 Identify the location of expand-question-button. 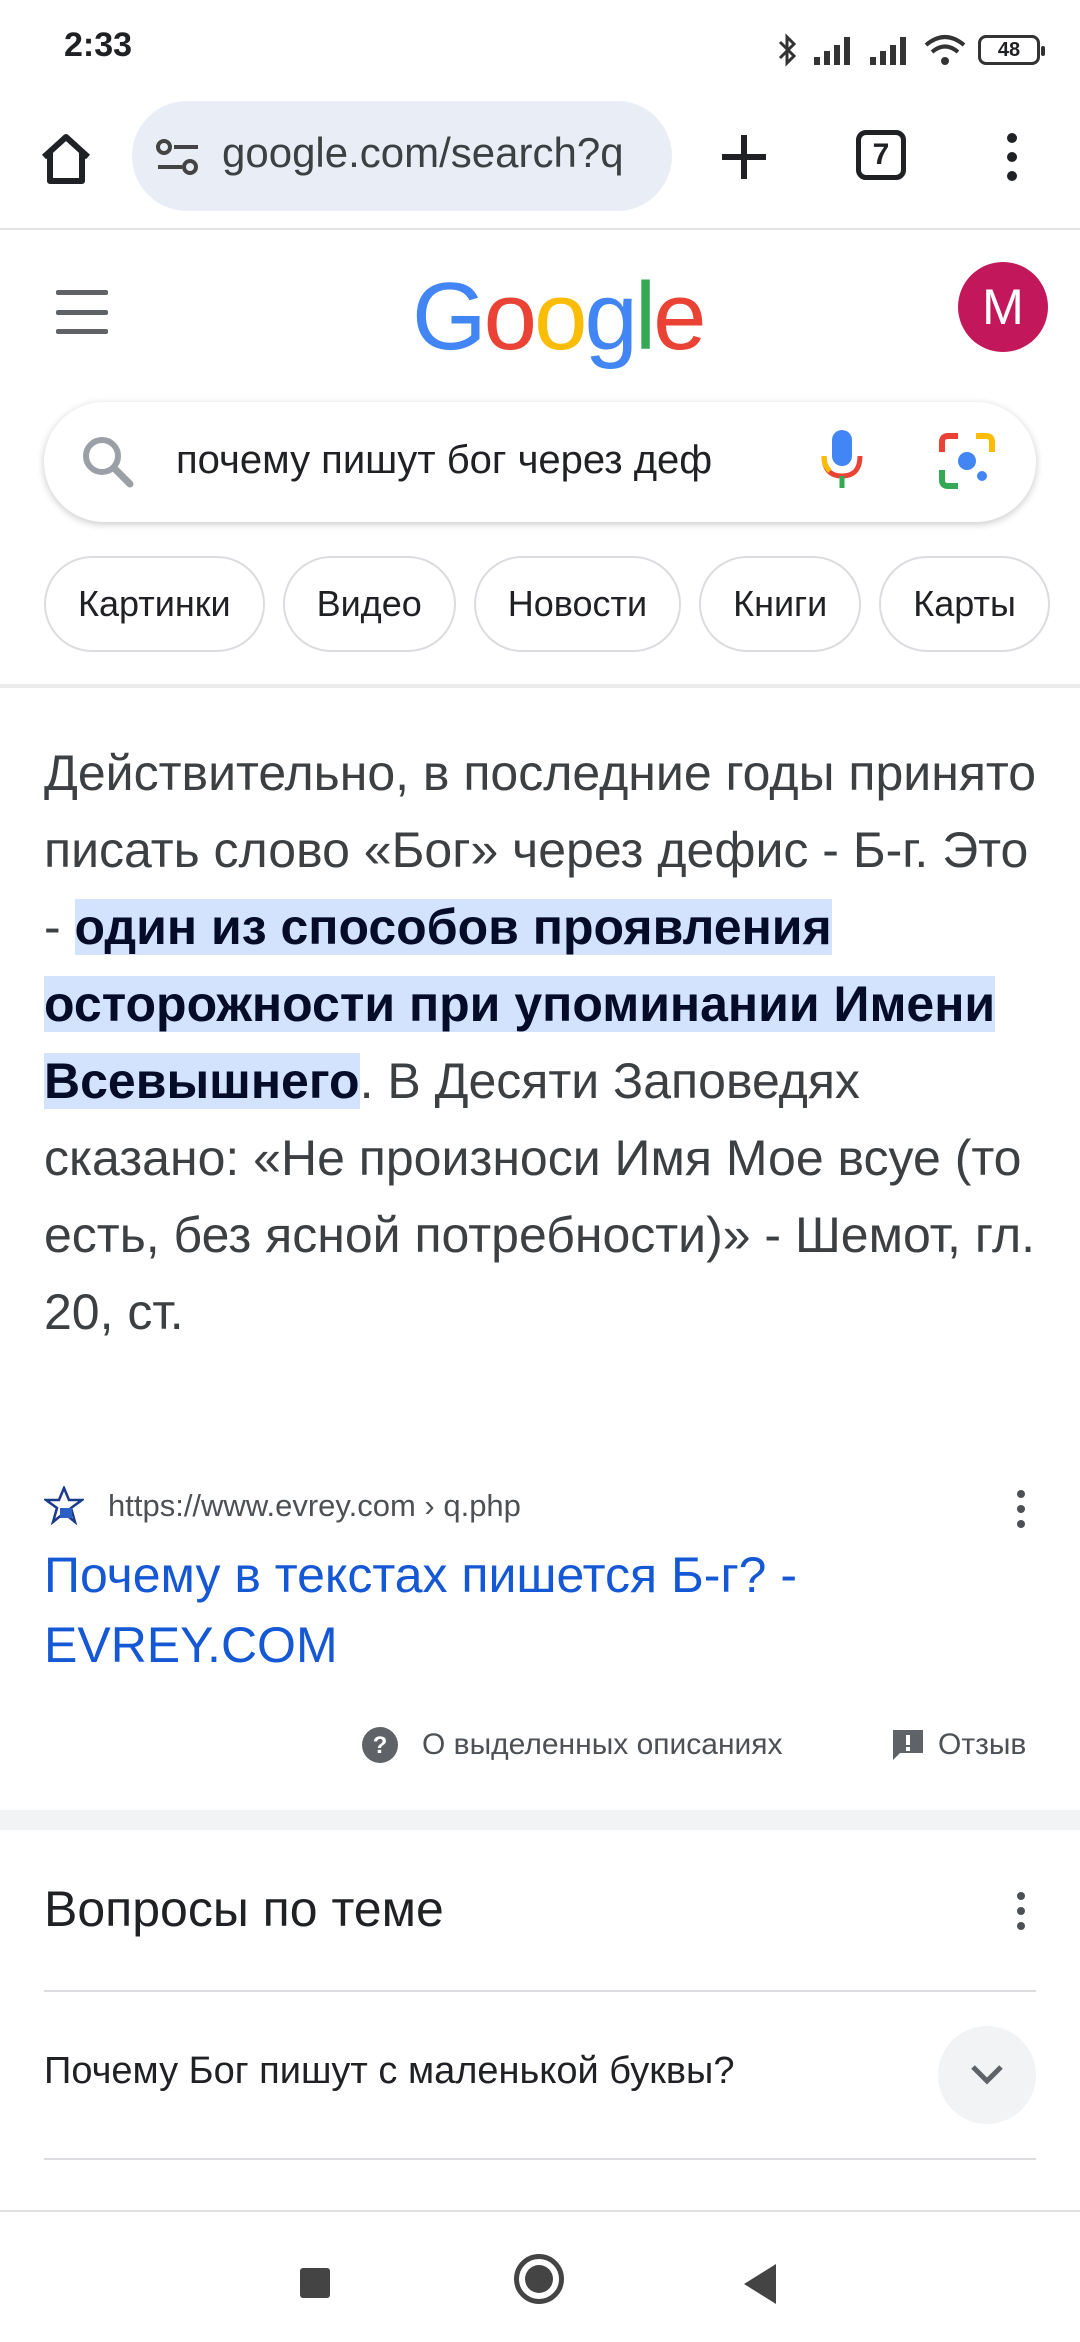
(987, 2075).